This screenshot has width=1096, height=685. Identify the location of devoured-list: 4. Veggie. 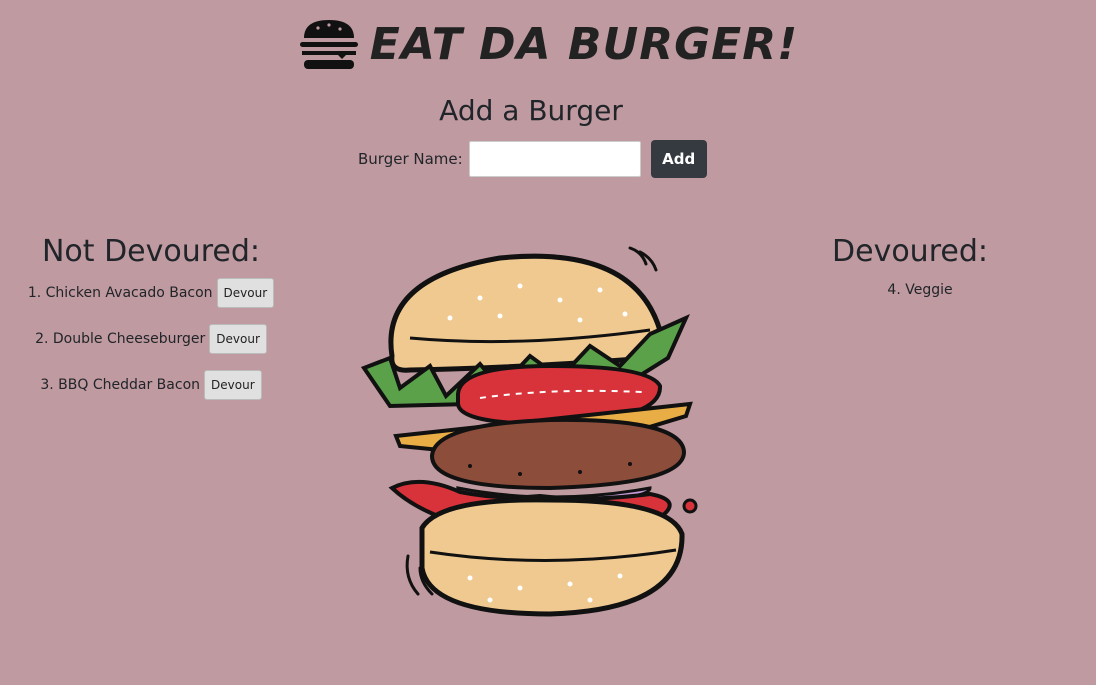
(920, 290).